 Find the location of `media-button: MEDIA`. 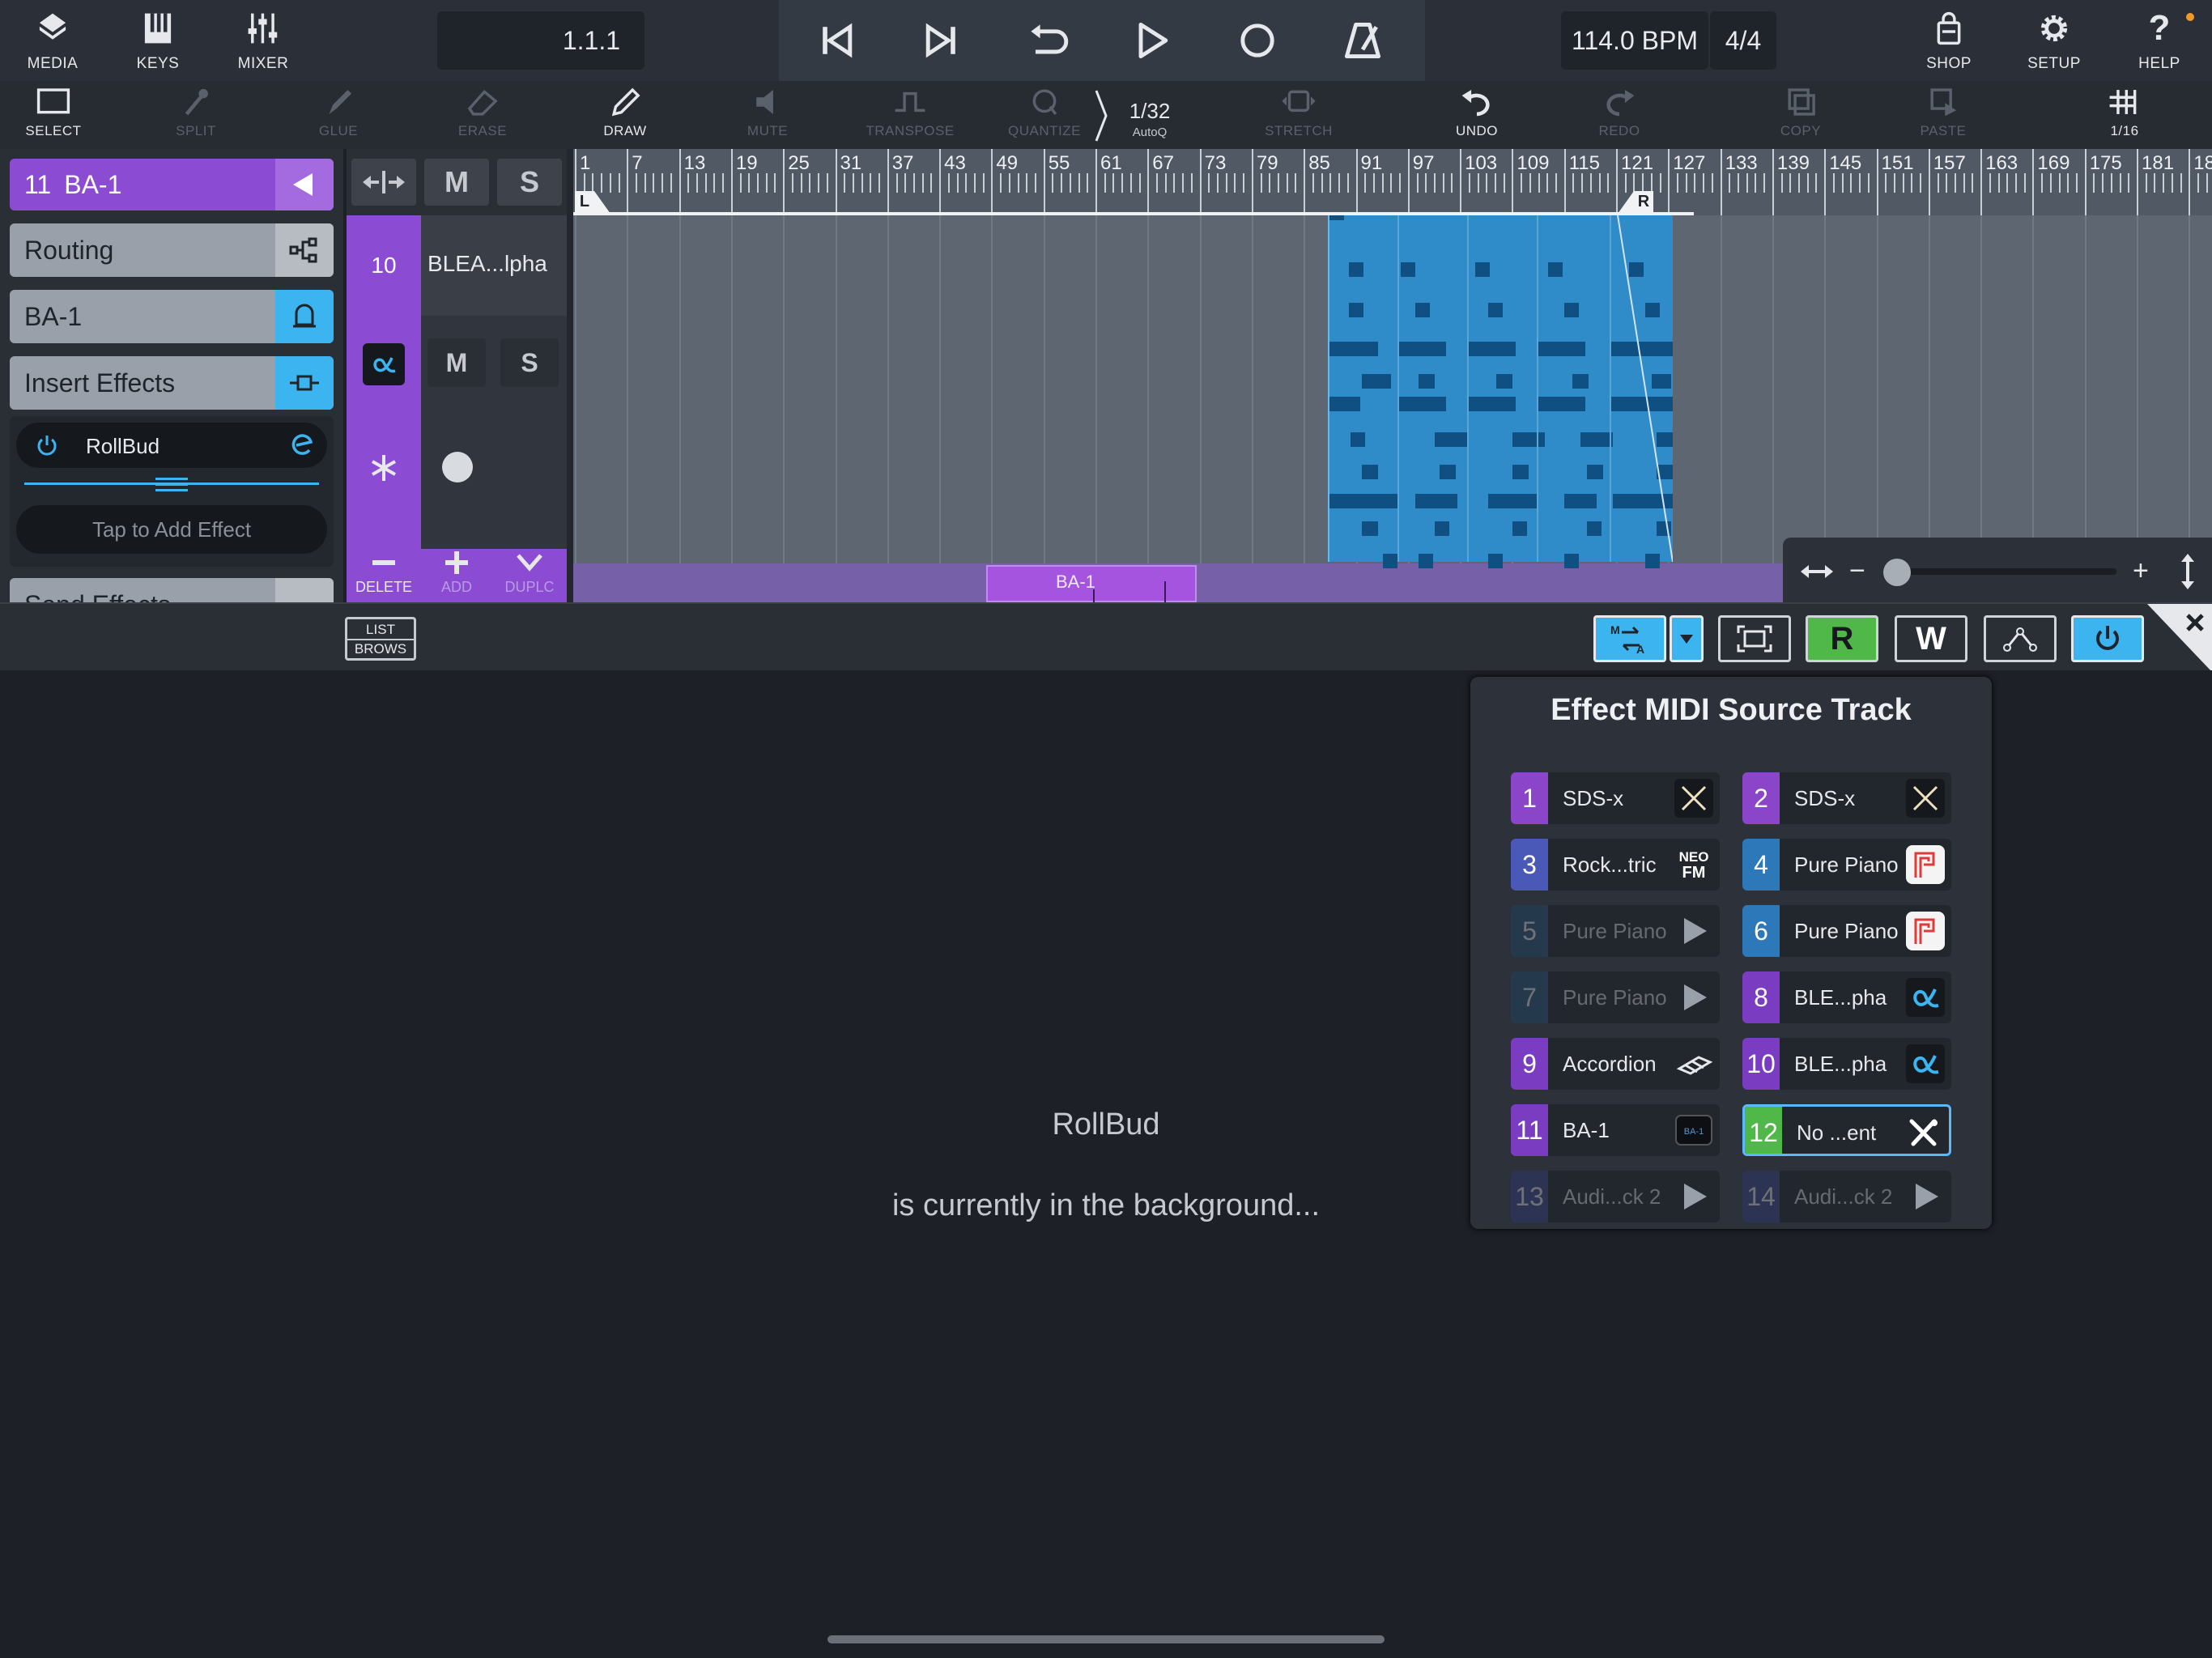

media-button: MEDIA is located at coordinates (53, 41).